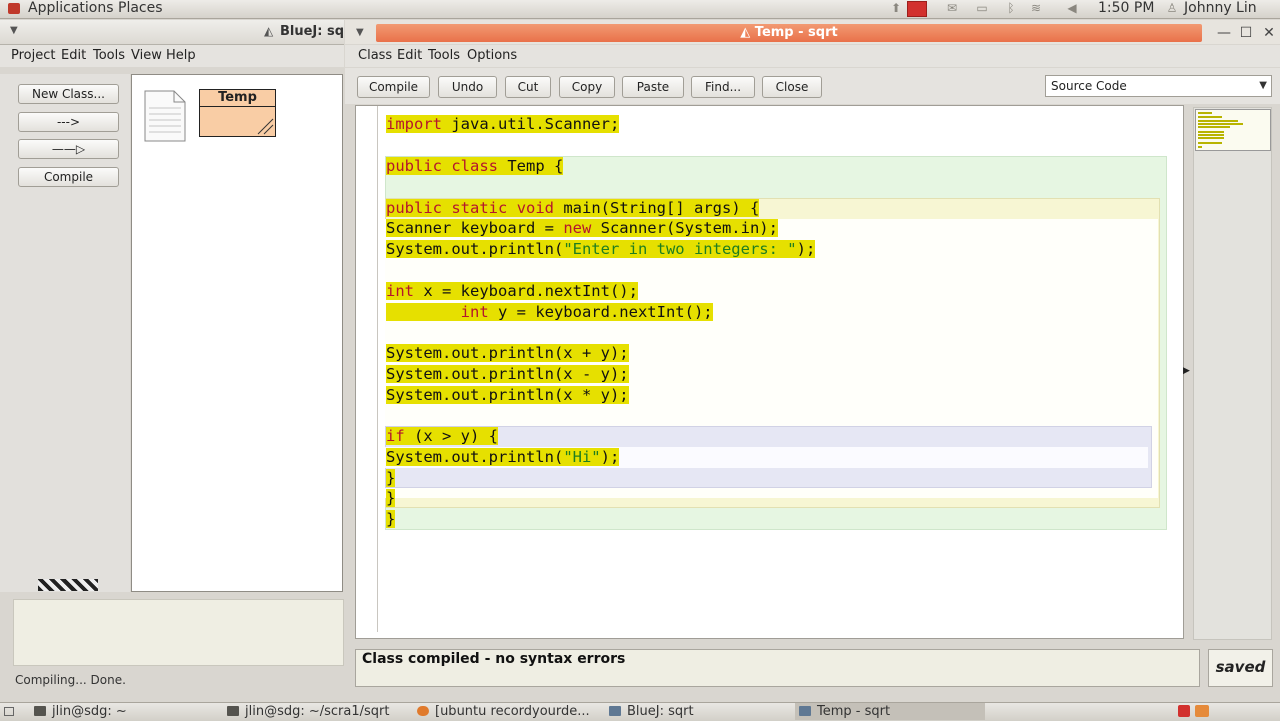 Image resolution: width=1280 pixels, height=721 pixels. What do you see at coordinates (442, 436) in the screenshot?
I see `code-line: if (x > y) {` at bounding box center [442, 436].